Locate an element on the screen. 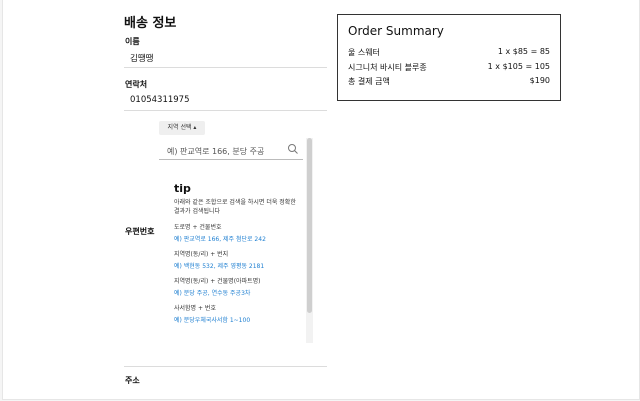 This screenshot has width=640, height=401. address-label: 주소 is located at coordinates (132, 380).